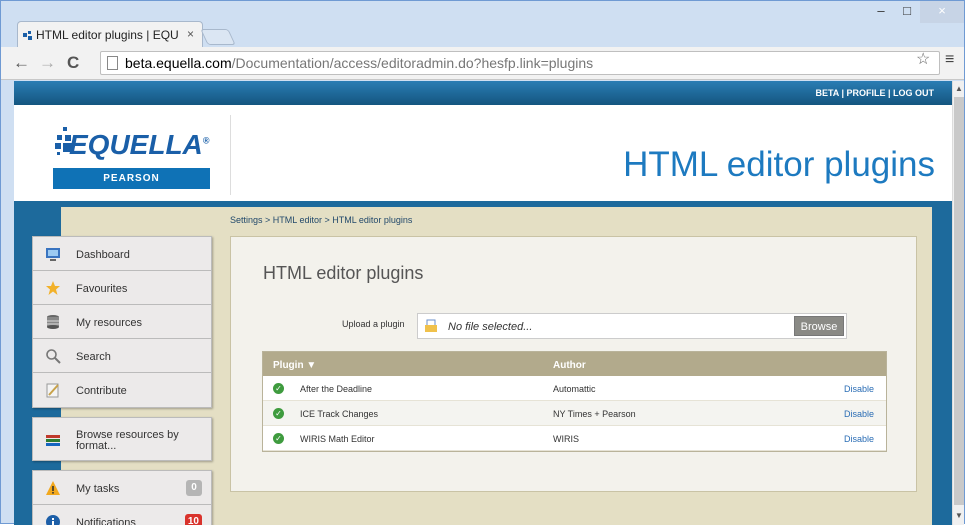 This screenshot has height=525, width=965. I want to click on plugin-author: NY Times + Pearson, so click(594, 414).